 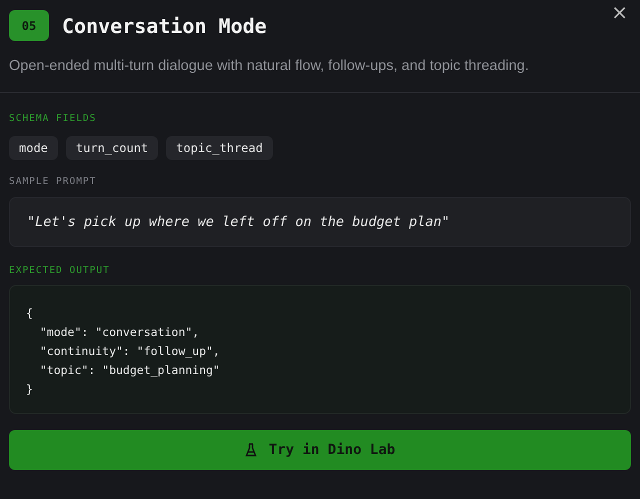 I want to click on section-label: SAMPLE PROMPT, so click(x=53, y=181).